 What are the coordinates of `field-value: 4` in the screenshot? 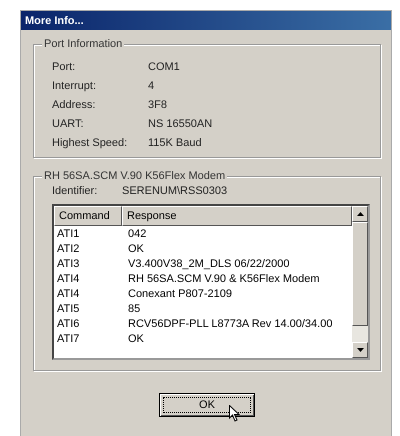 It's located at (152, 86).